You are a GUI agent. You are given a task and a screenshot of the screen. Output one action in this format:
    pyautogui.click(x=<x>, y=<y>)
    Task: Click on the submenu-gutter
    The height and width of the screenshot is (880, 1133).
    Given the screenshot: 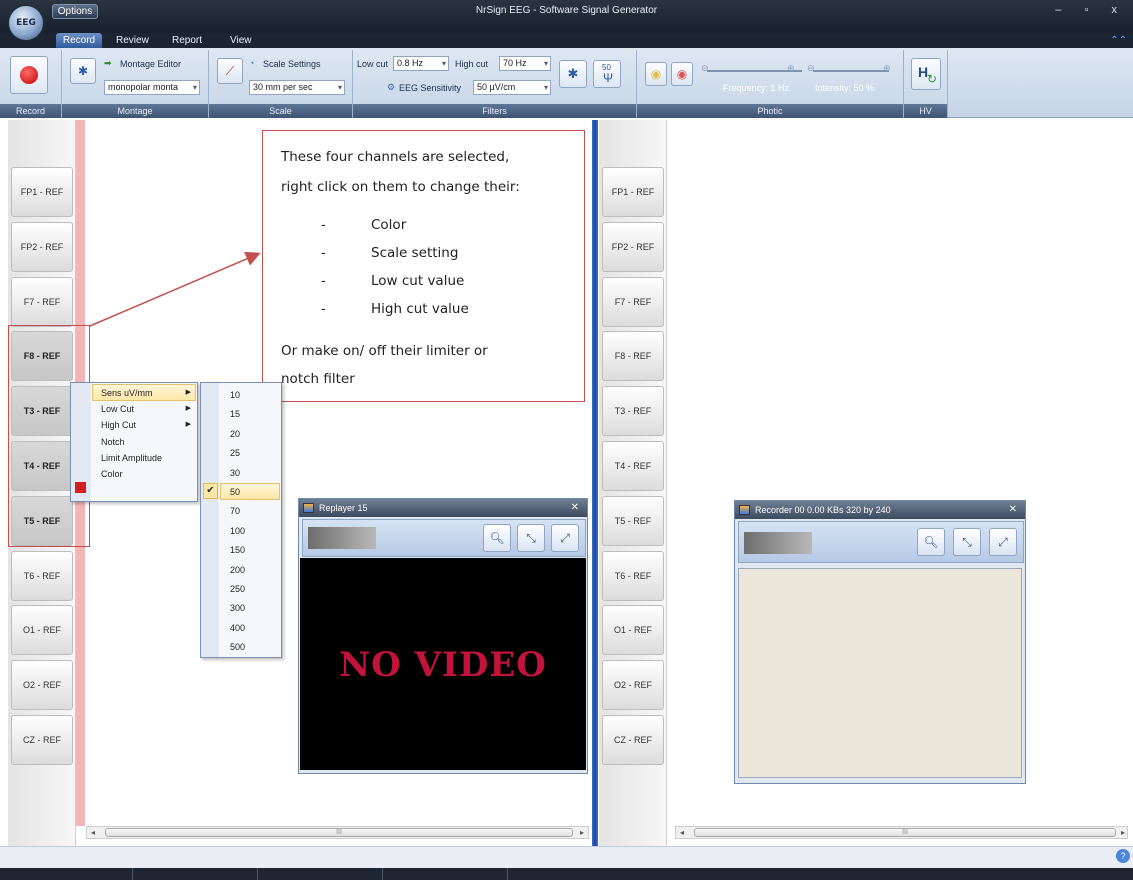 What is the action you would take?
    pyautogui.click(x=210, y=520)
    